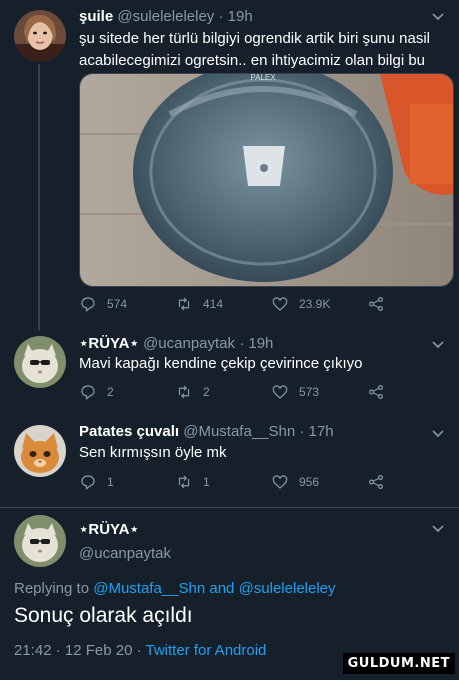  What do you see at coordinates (40, 36) in the screenshot?
I see `avatar-suile` at bounding box center [40, 36].